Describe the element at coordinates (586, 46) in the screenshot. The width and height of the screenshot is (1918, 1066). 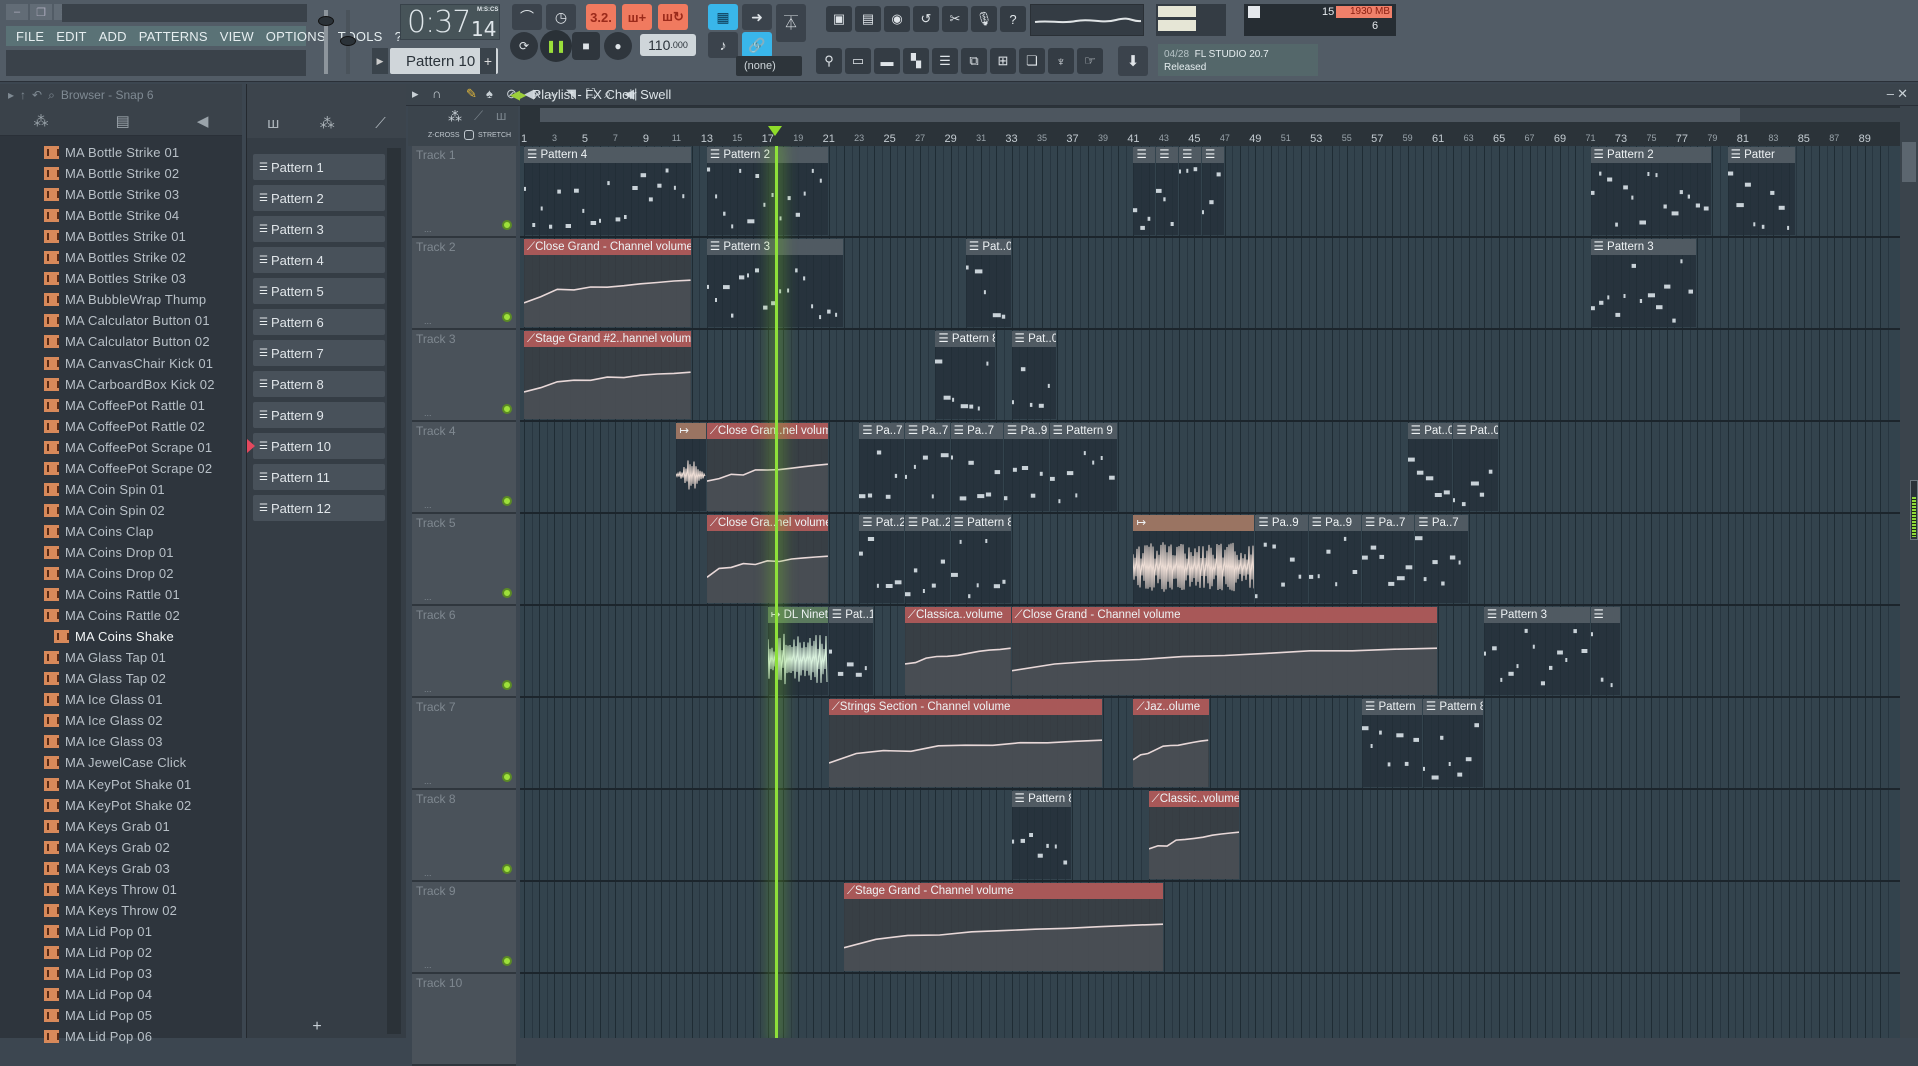
I see `stop-button: ■` at that location.